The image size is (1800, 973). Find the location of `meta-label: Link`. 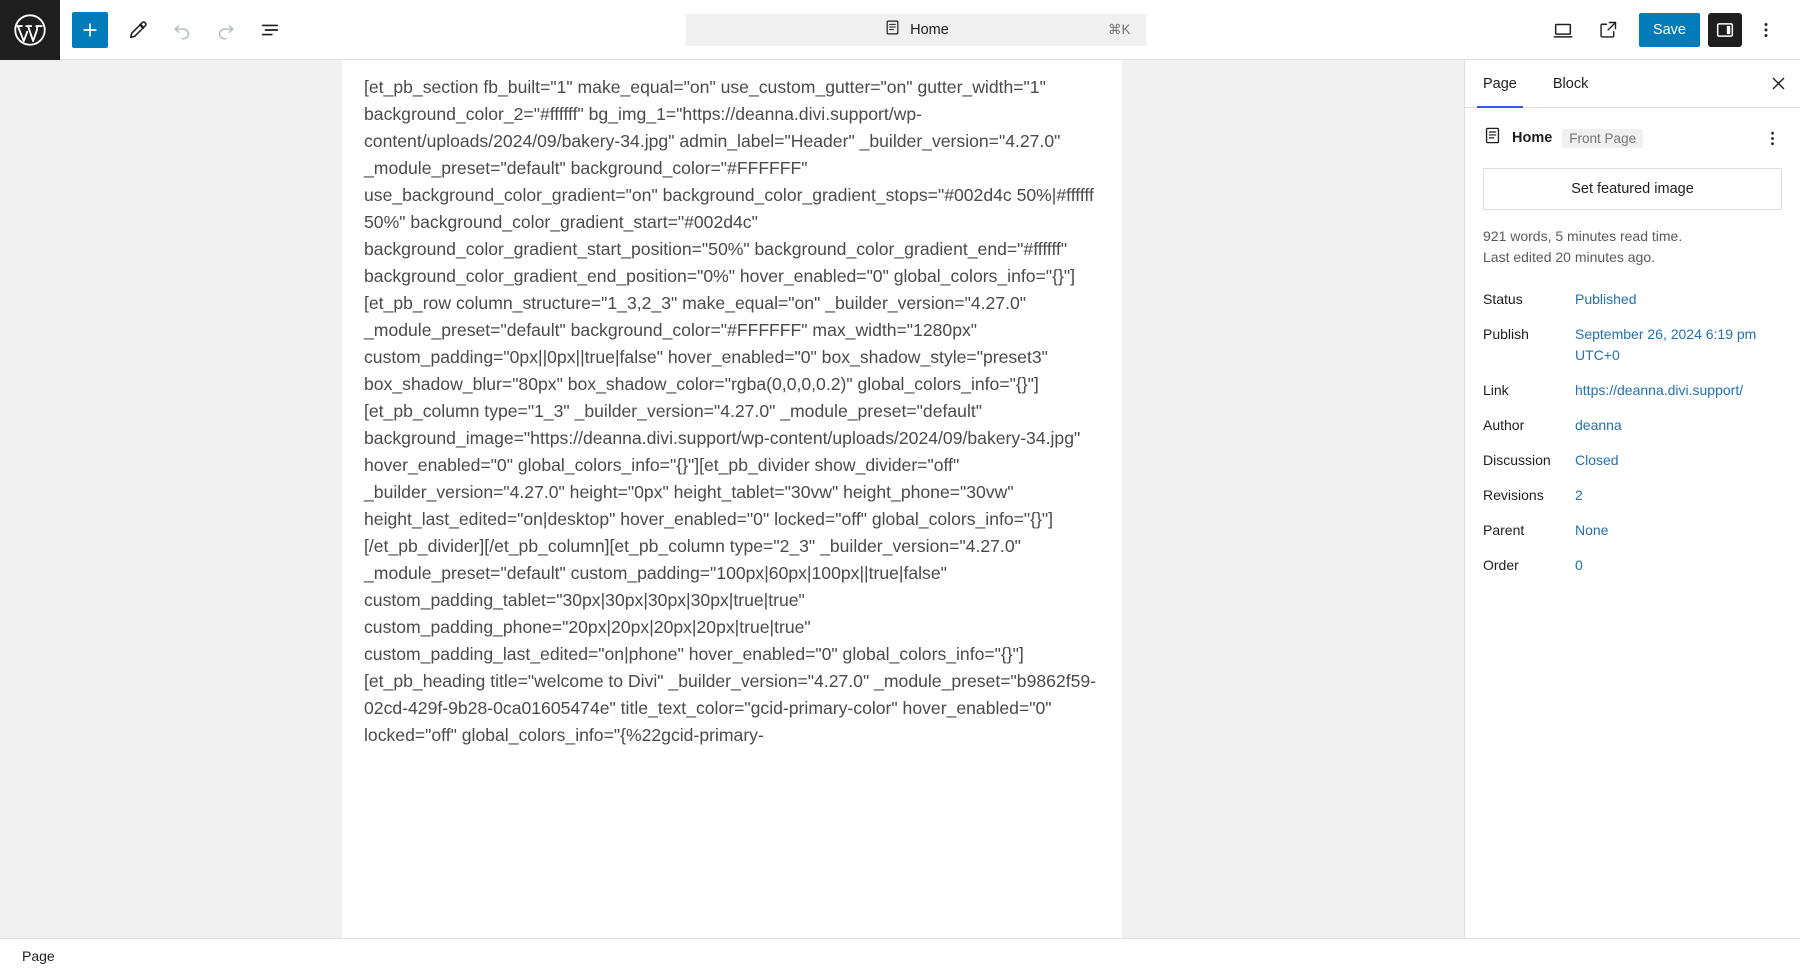

meta-label: Link is located at coordinates (1496, 390).